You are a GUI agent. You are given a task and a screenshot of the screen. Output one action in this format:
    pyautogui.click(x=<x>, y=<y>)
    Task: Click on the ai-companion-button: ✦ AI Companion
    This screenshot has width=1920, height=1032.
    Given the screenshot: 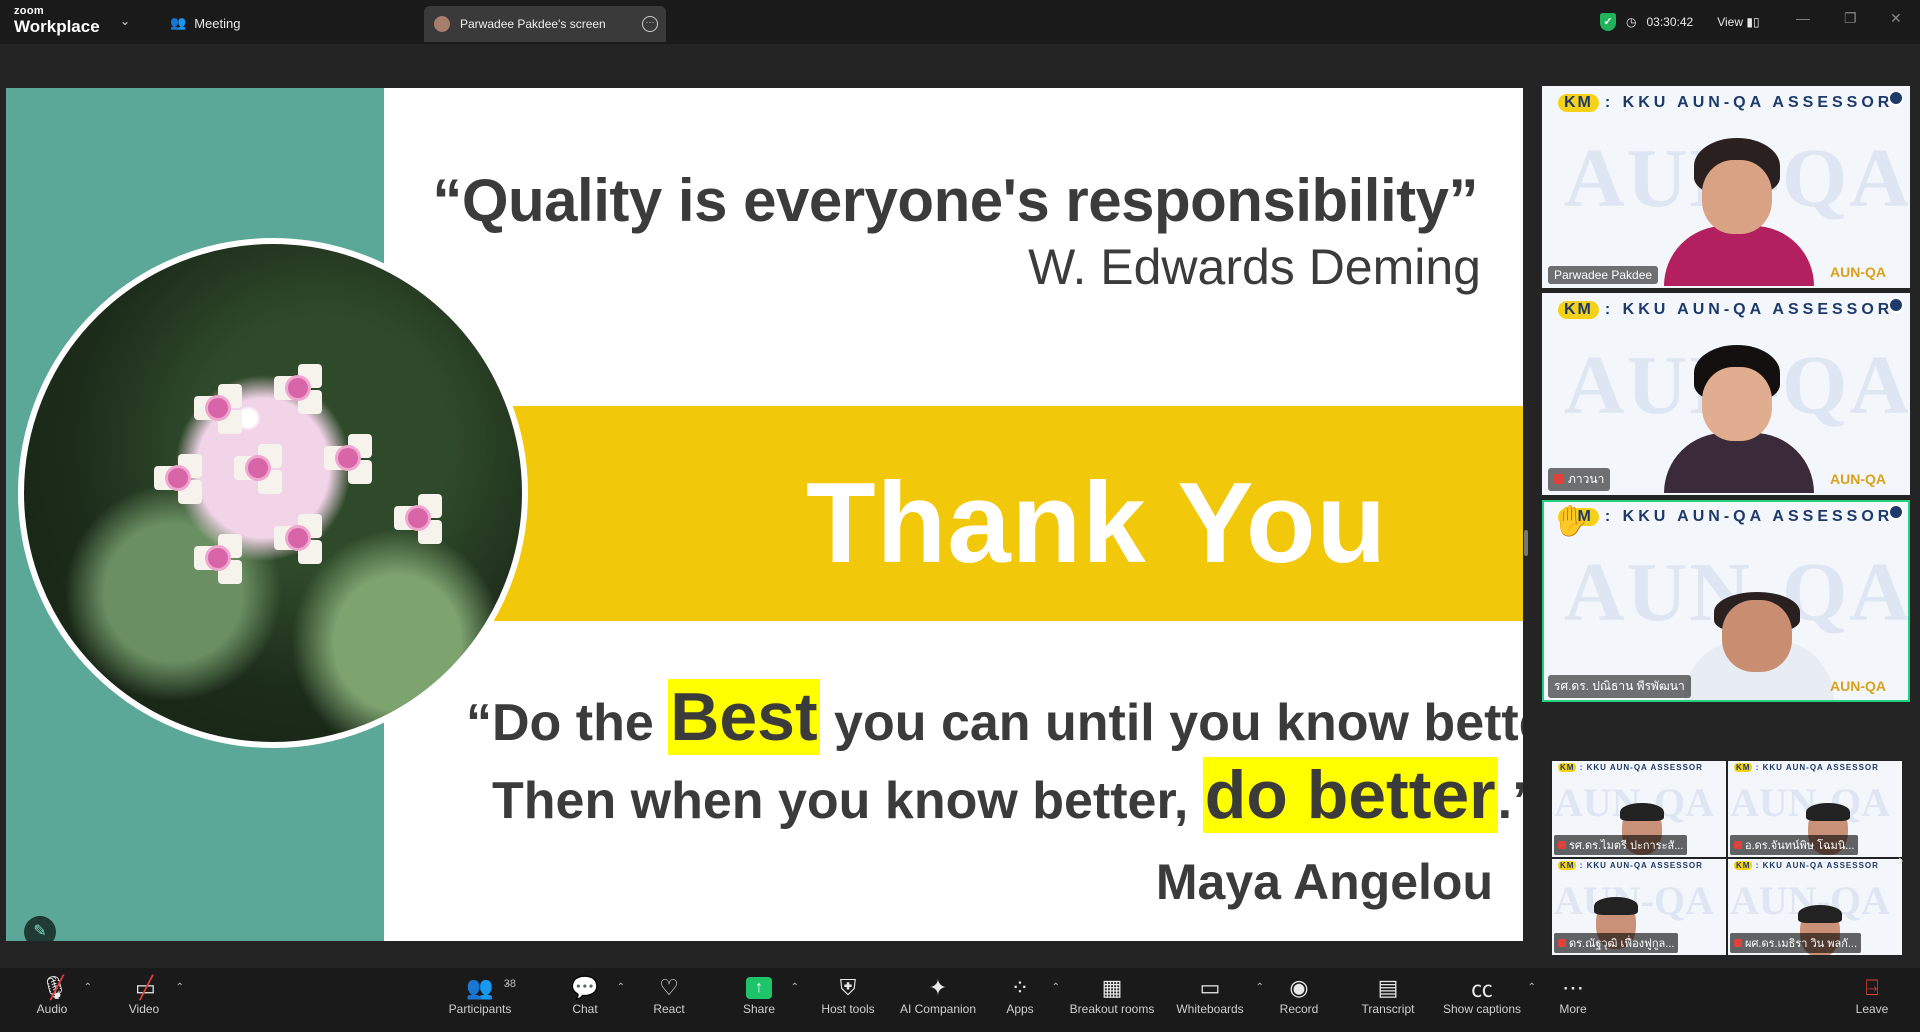 What is the action you would take?
    pyautogui.click(x=938, y=1000)
    